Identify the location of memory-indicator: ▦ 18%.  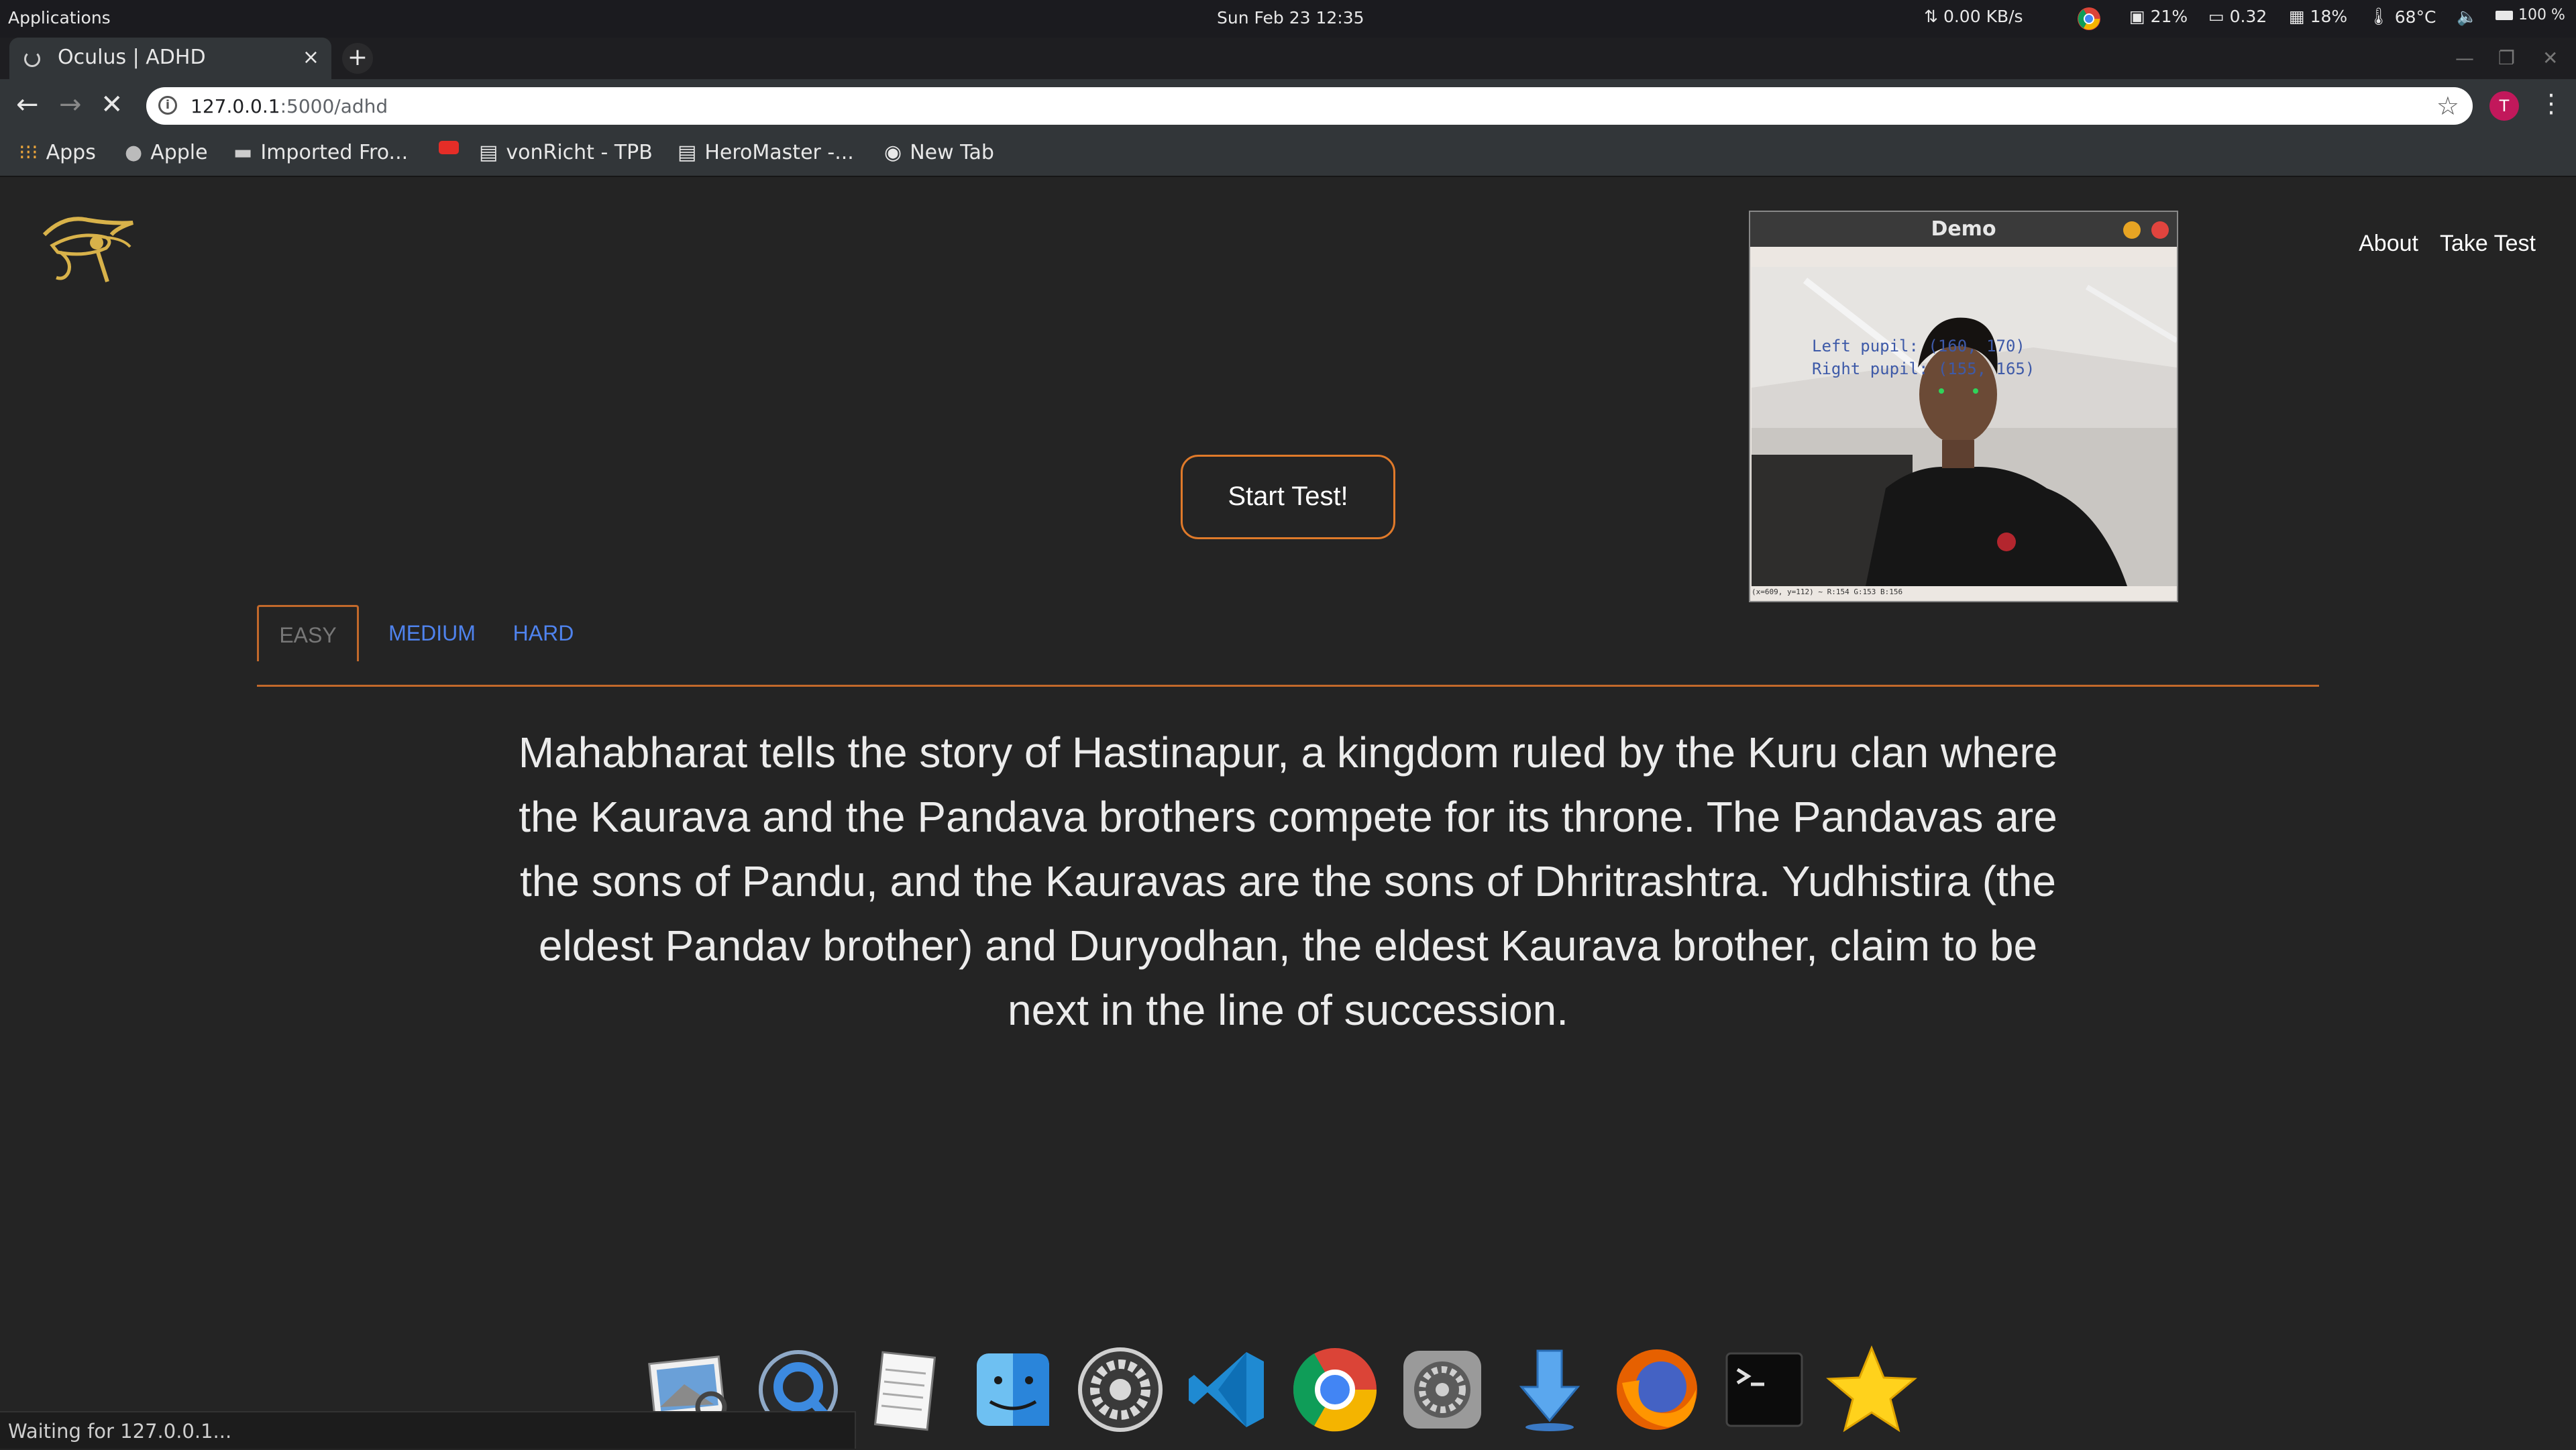
(2318, 16).